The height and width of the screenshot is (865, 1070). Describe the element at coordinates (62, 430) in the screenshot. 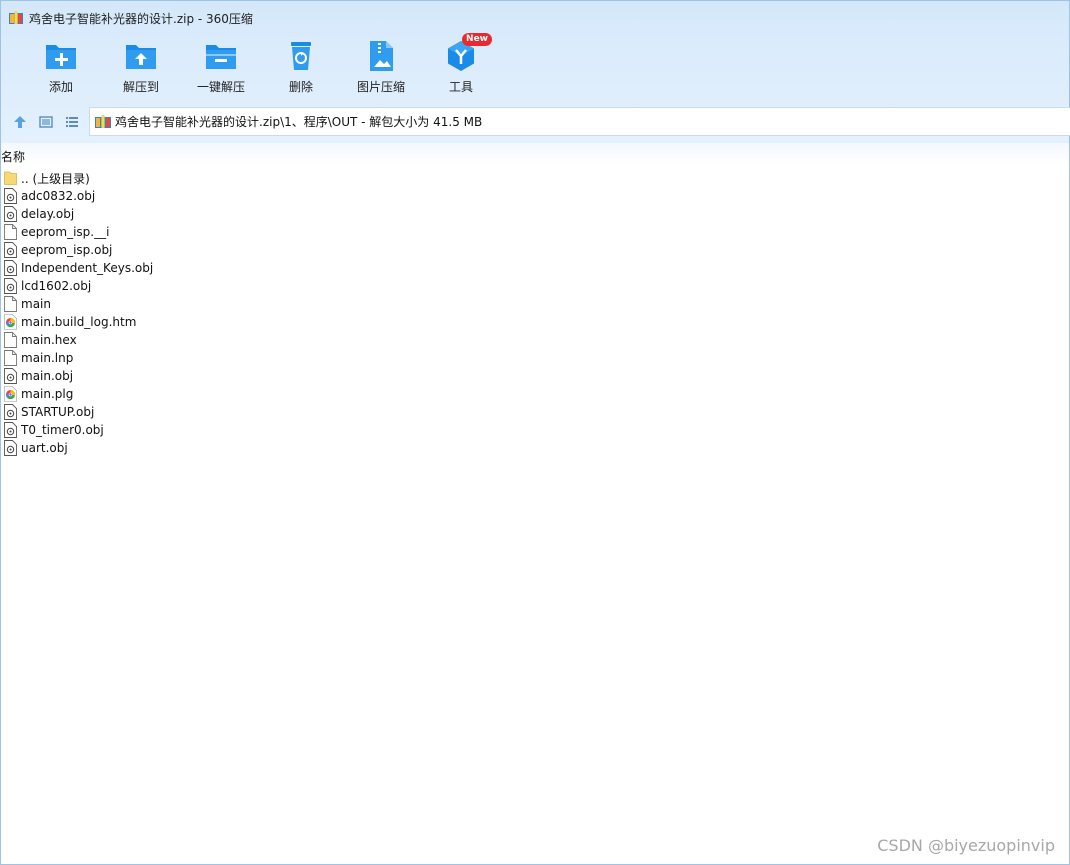

I see `file-name: T0_timer0.obj` at that location.